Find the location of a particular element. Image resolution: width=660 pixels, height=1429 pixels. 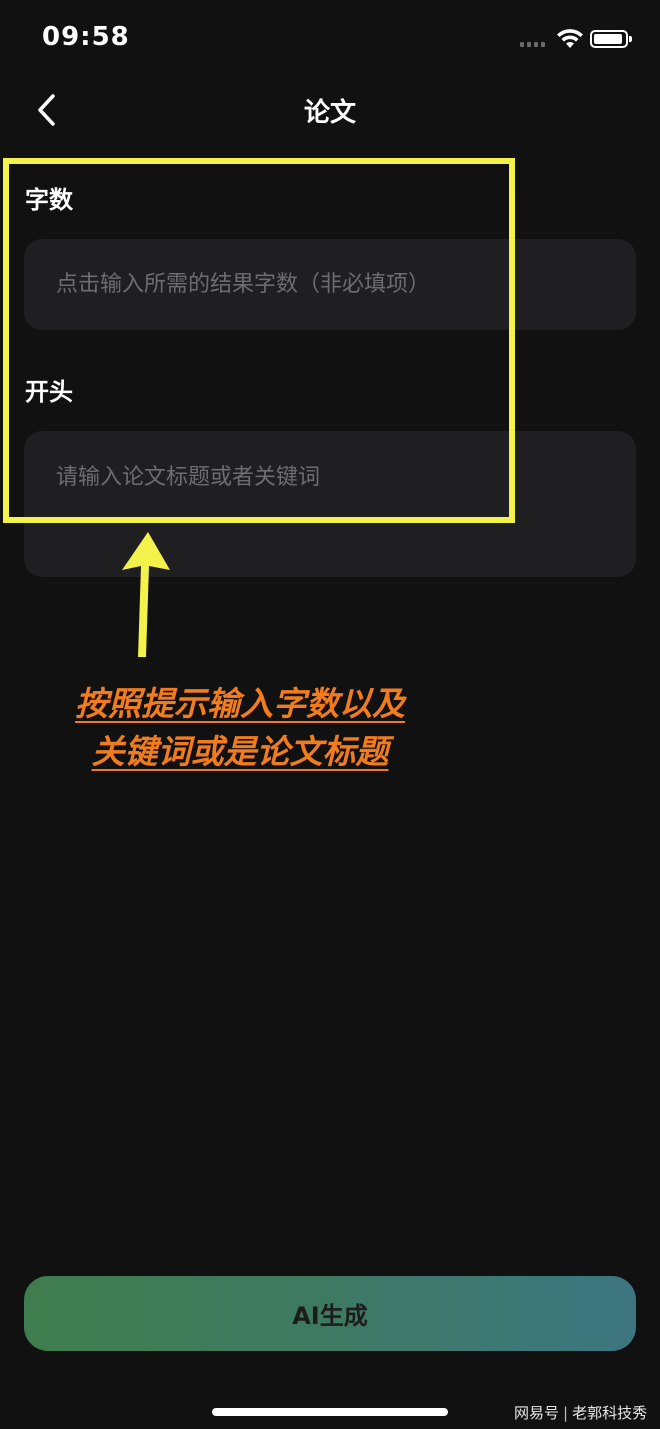

annotation-line-1: 按照提示输入字数以及 is located at coordinates (240, 703).